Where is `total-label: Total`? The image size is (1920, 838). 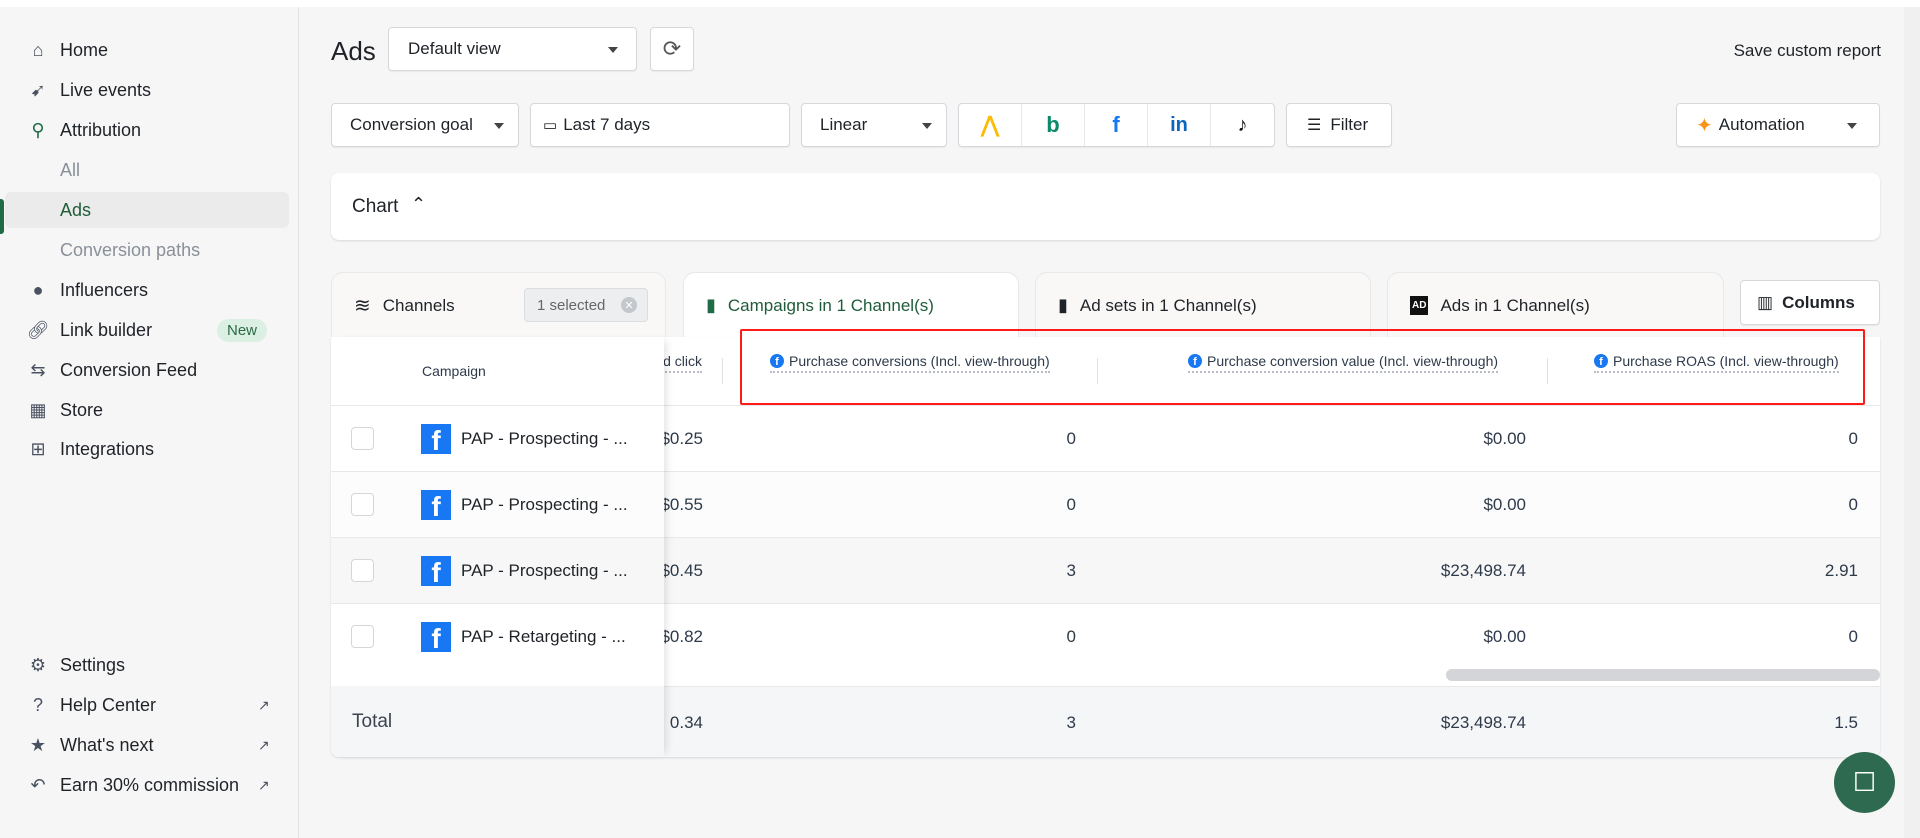
total-label: Total is located at coordinates (372, 721).